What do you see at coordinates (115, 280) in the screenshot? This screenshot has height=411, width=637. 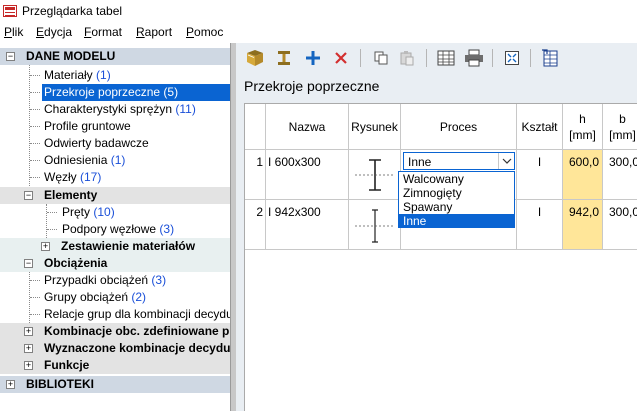 I see `tree-item-przypadki-obciazen: Przypadki obciążeń (3)` at bounding box center [115, 280].